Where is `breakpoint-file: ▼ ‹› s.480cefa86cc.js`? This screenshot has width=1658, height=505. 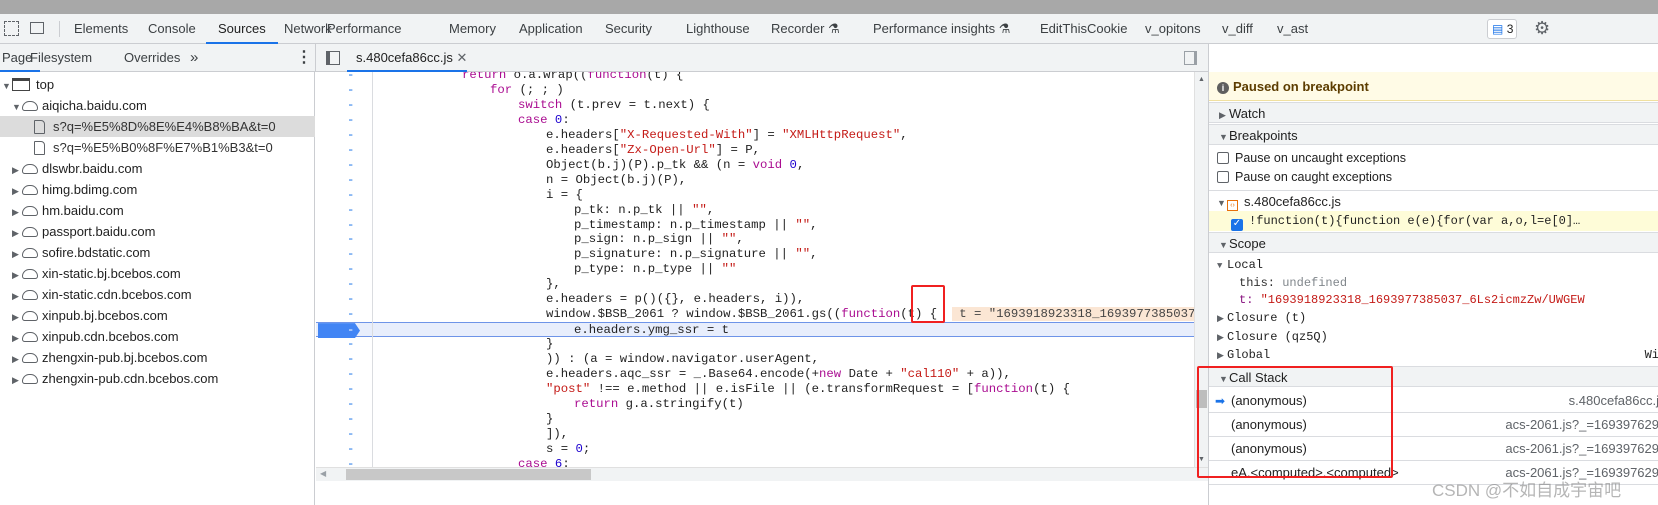 breakpoint-file: ▼ ‹› s.480cefa86cc.js is located at coordinates (1433, 201).